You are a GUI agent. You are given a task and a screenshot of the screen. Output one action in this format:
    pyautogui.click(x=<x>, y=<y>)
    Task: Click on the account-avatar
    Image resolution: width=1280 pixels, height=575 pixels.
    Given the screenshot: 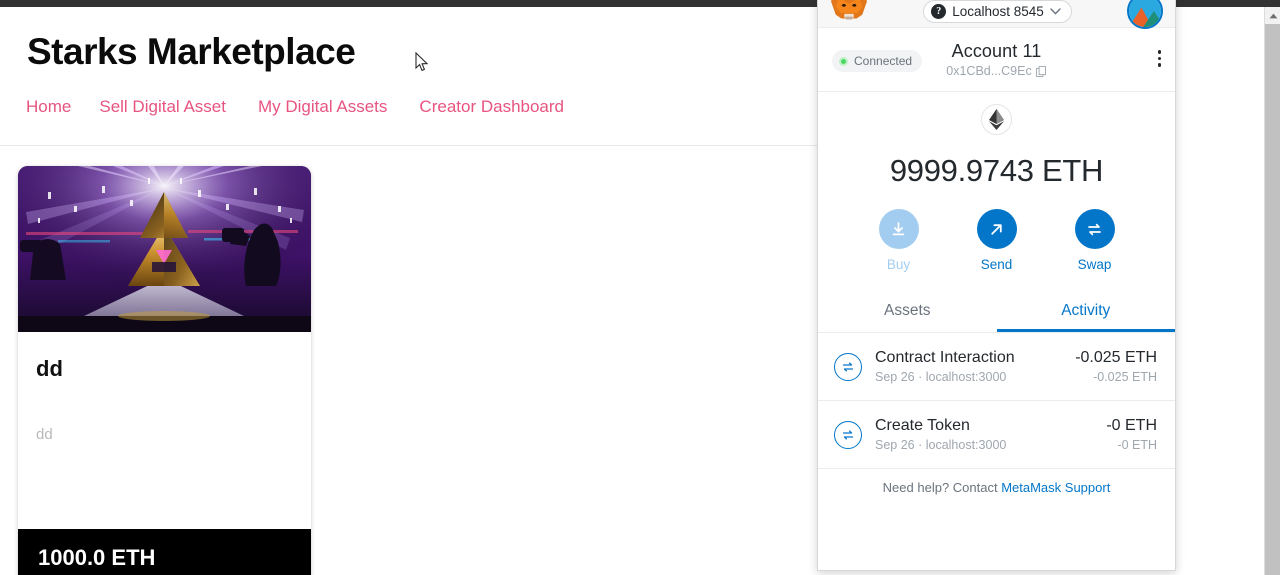 What is the action you would take?
    pyautogui.click(x=1144, y=14)
    